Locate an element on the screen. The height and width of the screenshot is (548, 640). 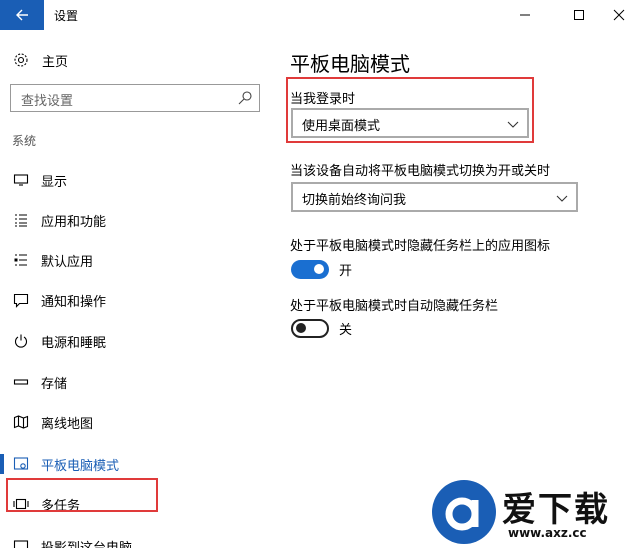
minimize-icon is located at coordinates (525, 15).